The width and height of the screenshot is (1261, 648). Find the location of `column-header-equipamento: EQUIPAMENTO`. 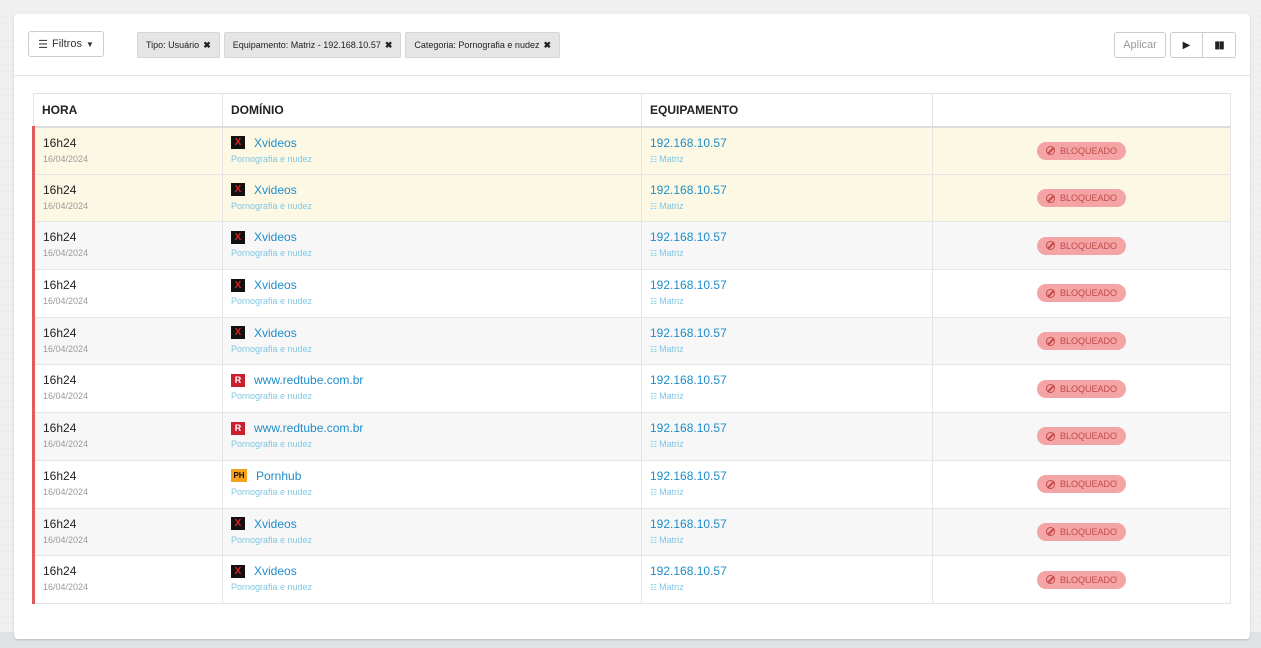

column-header-equipamento: EQUIPAMENTO is located at coordinates (787, 110).